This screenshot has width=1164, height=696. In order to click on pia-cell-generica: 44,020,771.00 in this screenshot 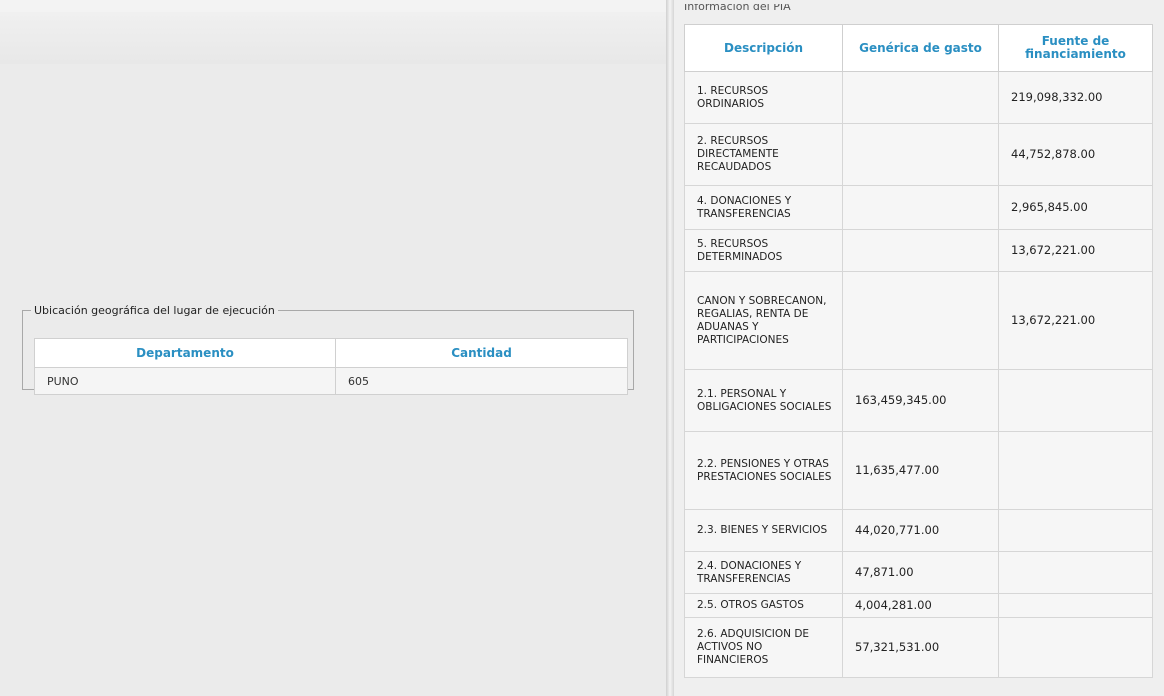, I will do `click(920, 530)`.